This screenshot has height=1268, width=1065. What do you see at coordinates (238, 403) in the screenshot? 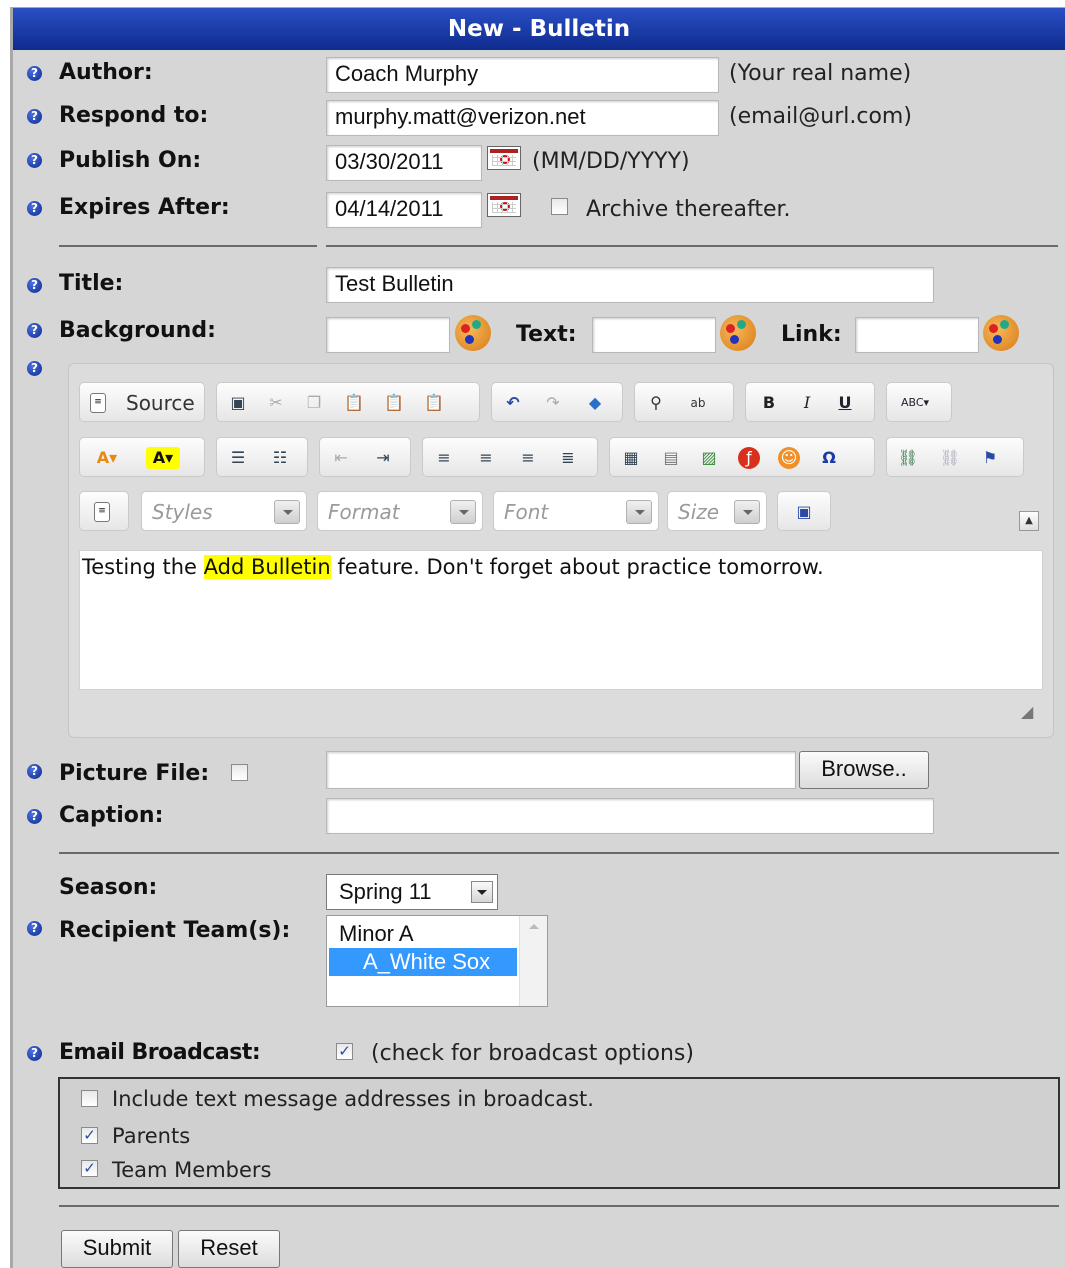
I see `select-all-icon: ▣` at bounding box center [238, 403].